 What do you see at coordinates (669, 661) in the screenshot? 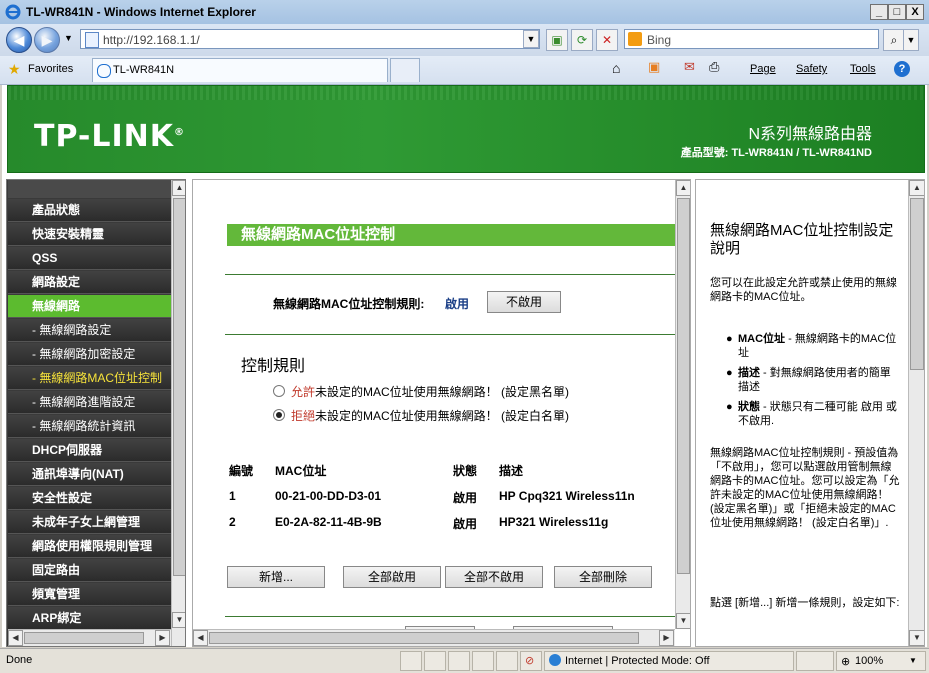
I see `zone-cell: Internet | Protected Mode: Off` at bounding box center [669, 661].